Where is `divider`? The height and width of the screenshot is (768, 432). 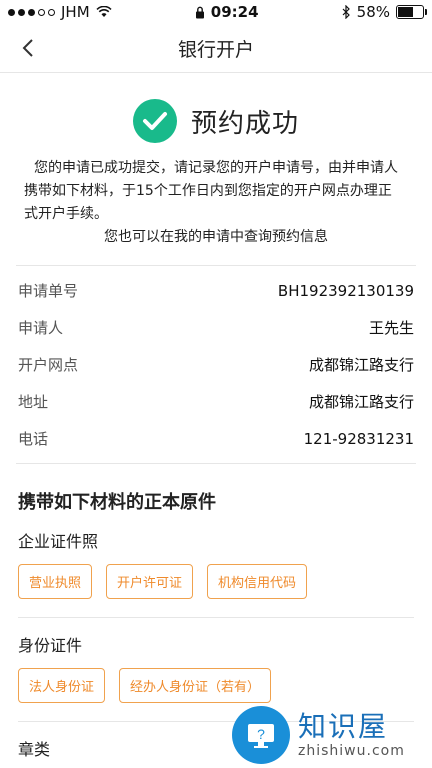 divider is located at coordinates (216, 617).